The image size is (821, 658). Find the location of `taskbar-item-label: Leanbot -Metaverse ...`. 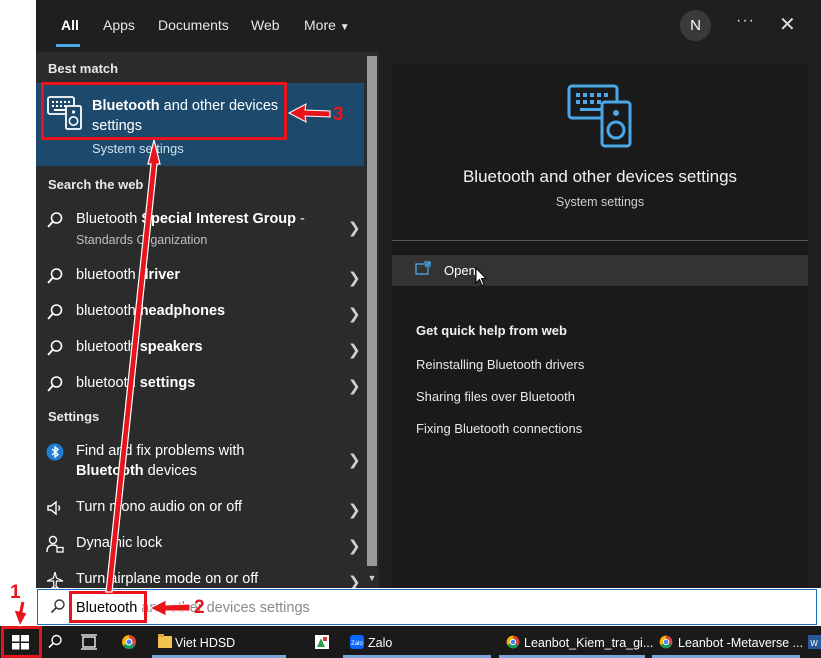

taskbar-item-label: Leanbot -Metaverse ... is located at coordinates (740, 643).